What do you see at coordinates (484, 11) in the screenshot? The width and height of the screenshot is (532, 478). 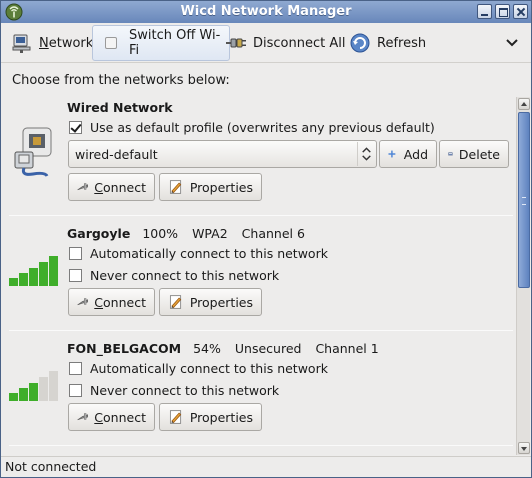 I see `minimize-button` at bounding box center [484, 11].